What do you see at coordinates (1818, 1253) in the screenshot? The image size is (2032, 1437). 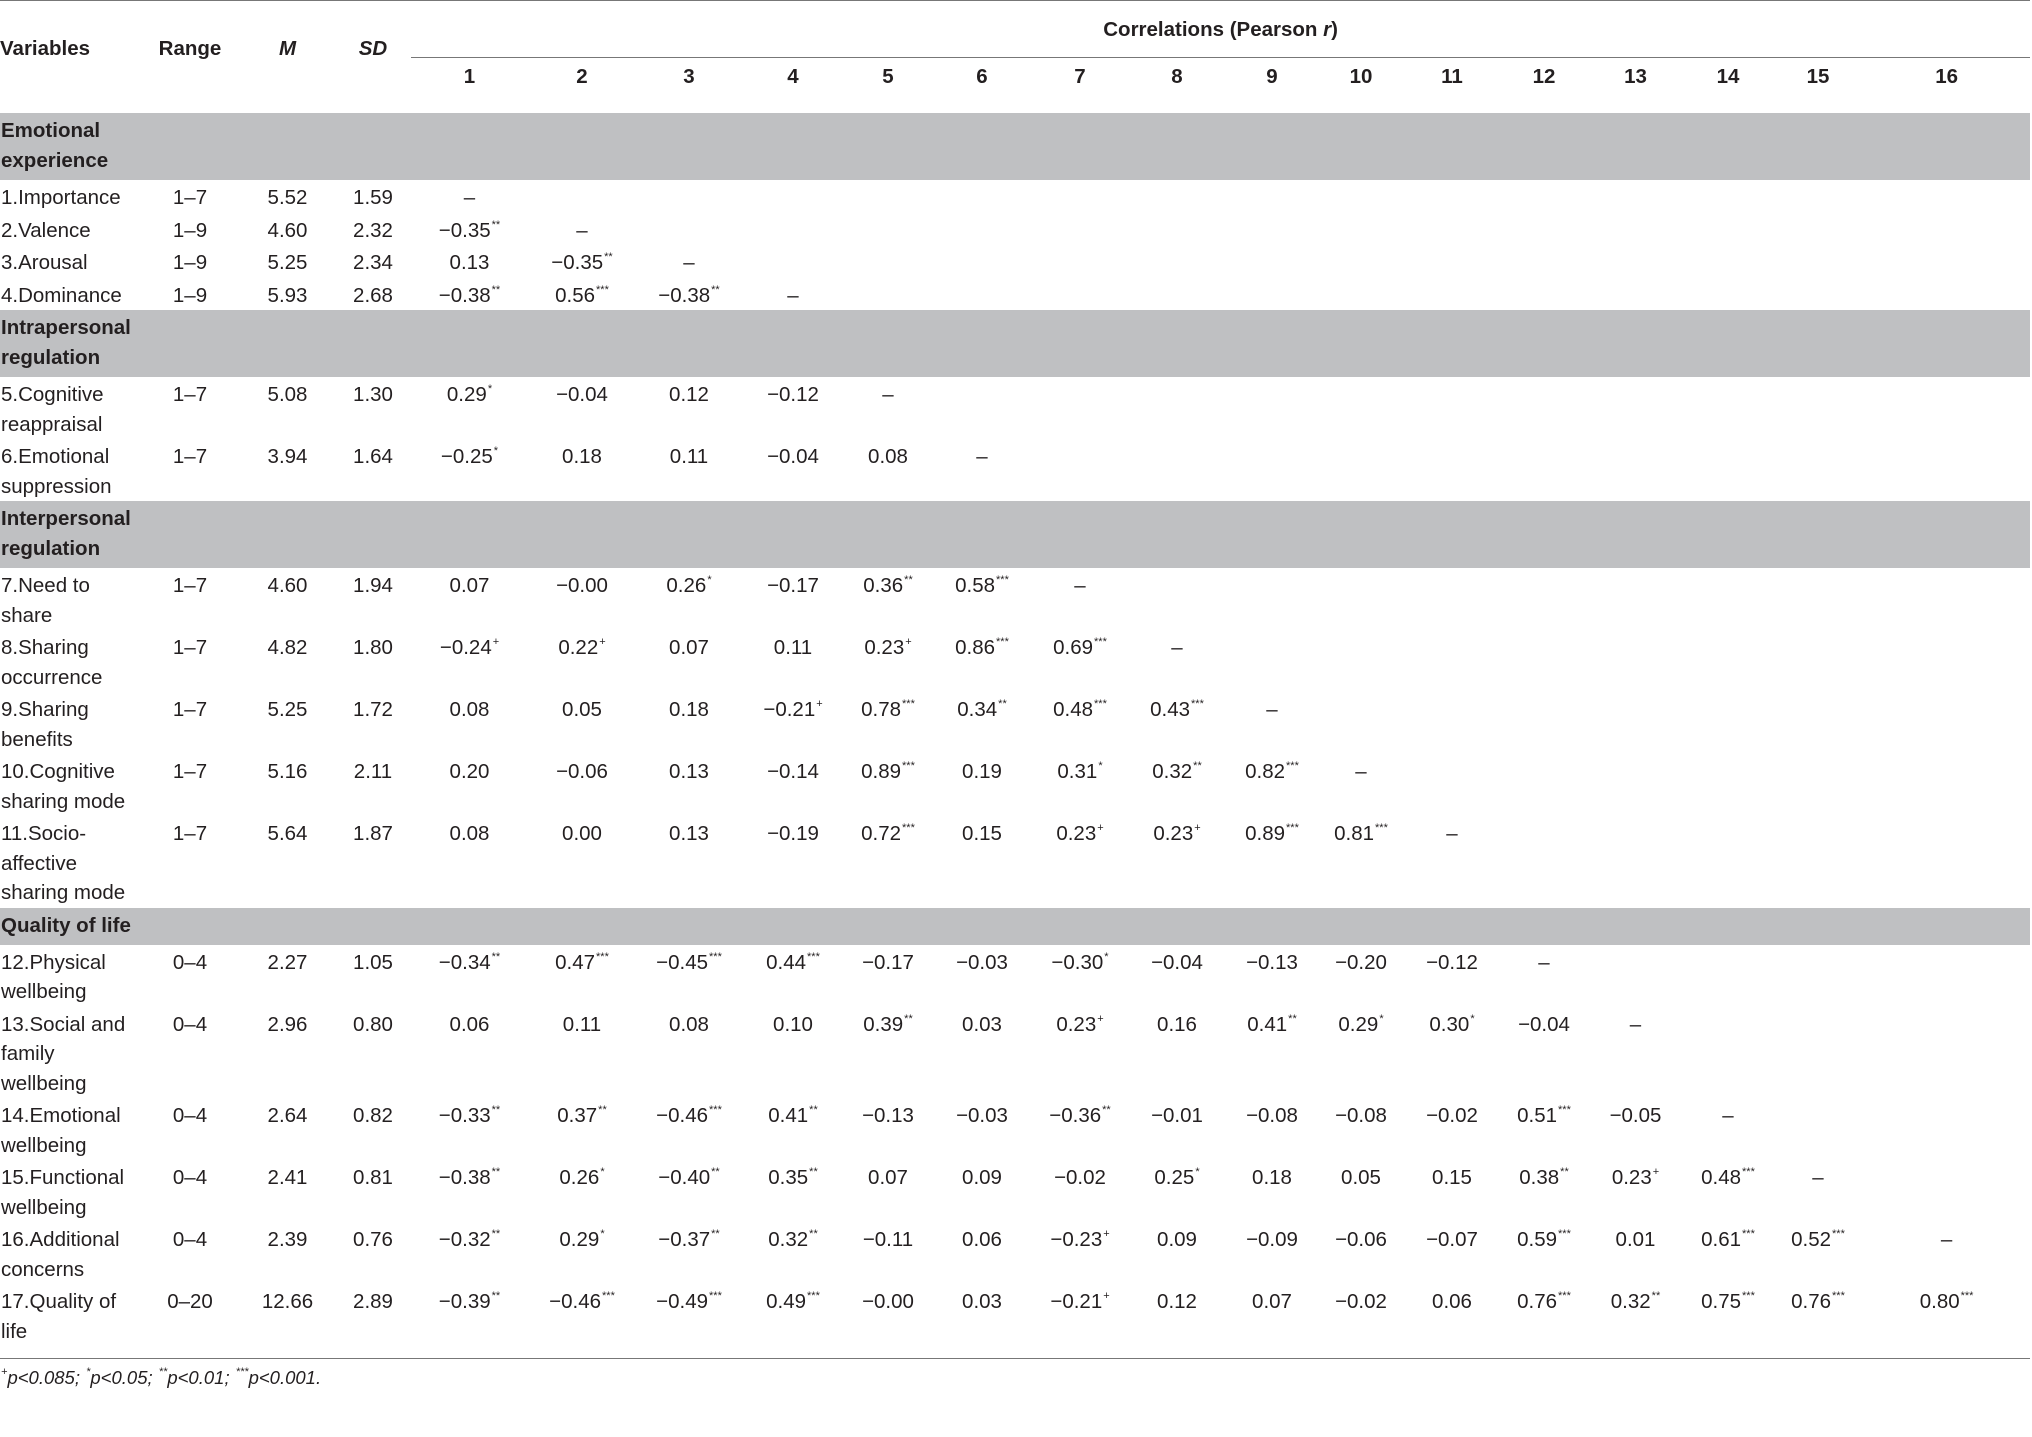 I see `correlation-cell: 0.52***` at bounding box center [1818, 1253].